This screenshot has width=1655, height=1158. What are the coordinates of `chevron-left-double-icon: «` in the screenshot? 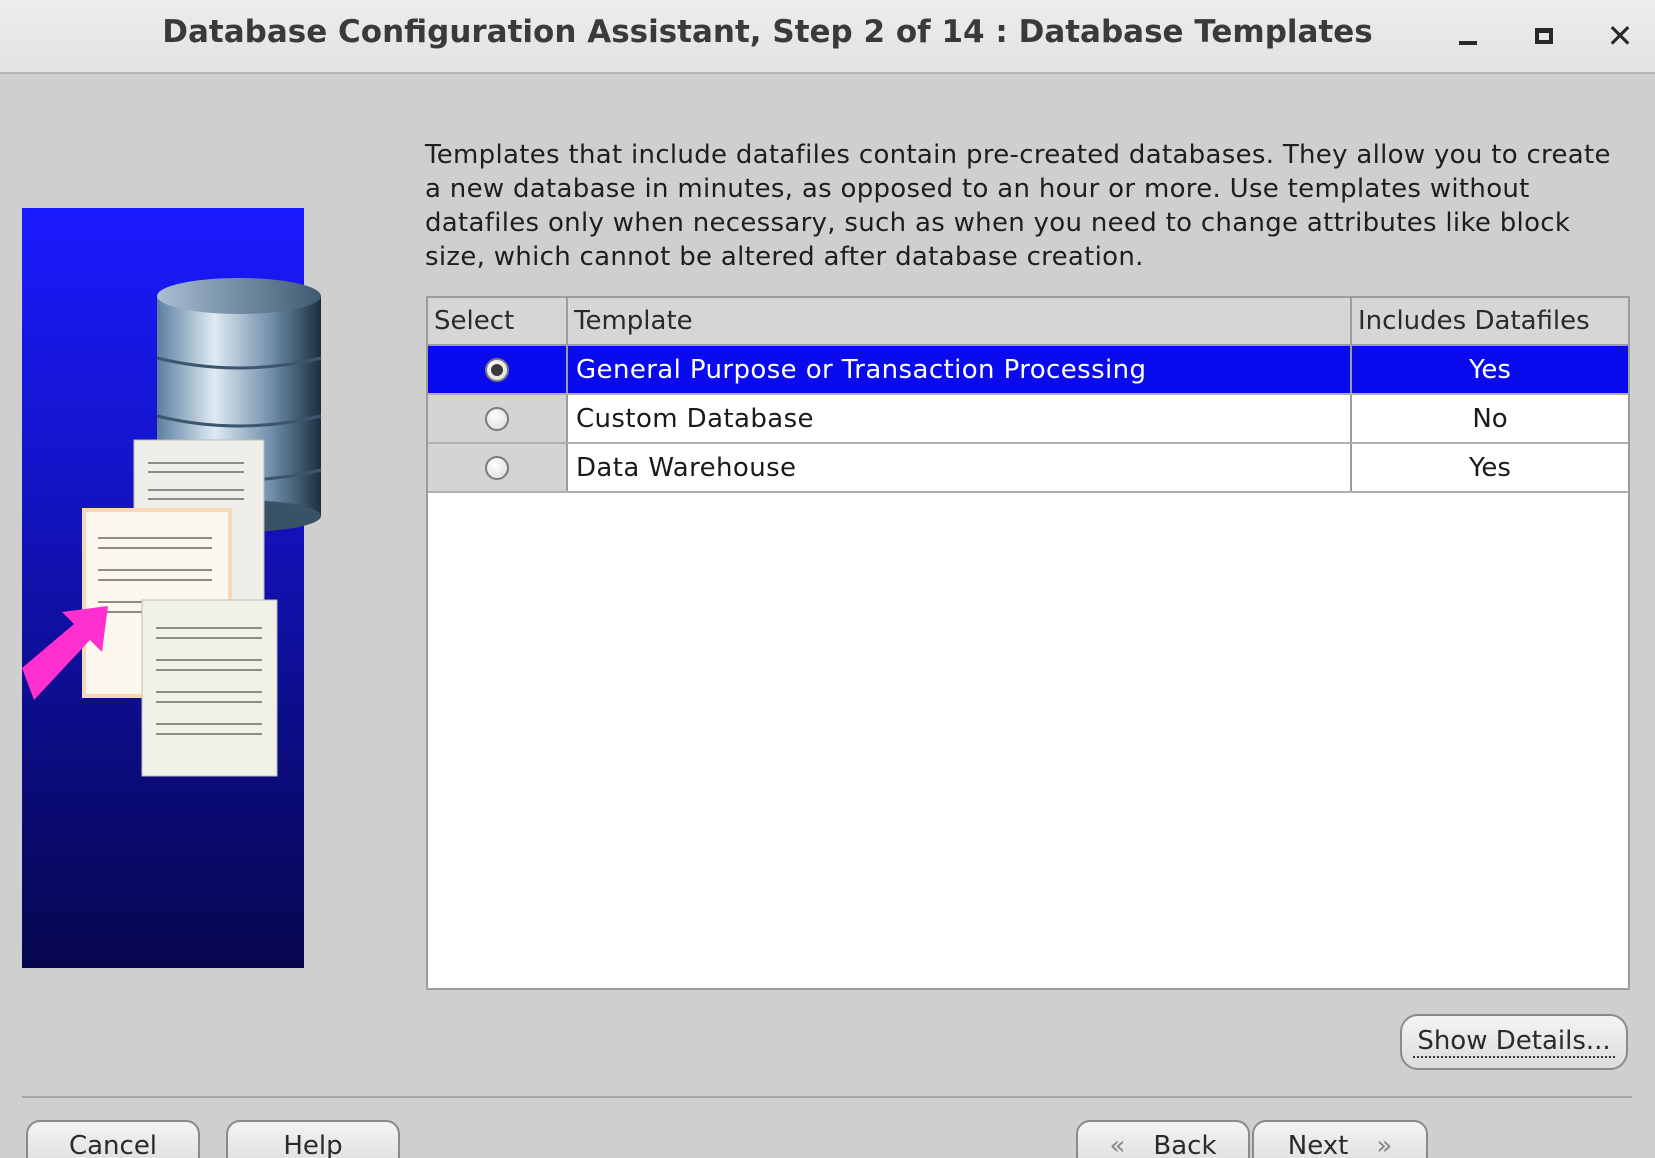 It's located at (1117, 1144).